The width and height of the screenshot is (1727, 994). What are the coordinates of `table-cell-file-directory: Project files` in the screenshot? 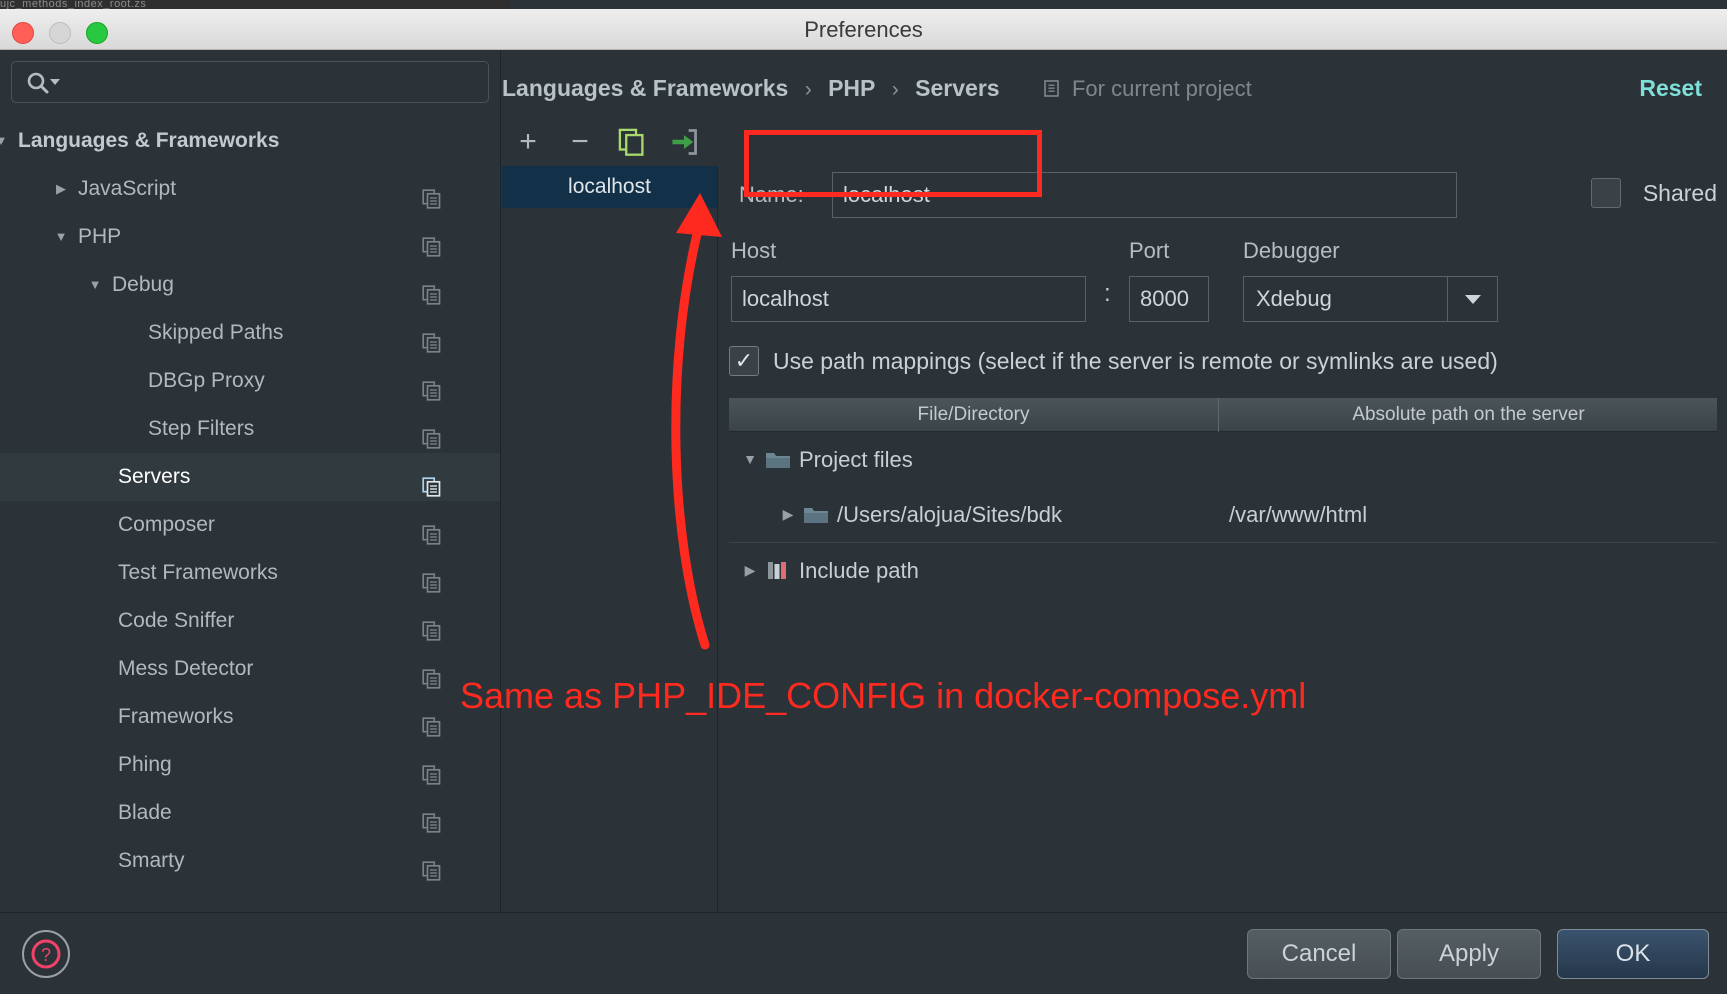 It's located at (856, 459).